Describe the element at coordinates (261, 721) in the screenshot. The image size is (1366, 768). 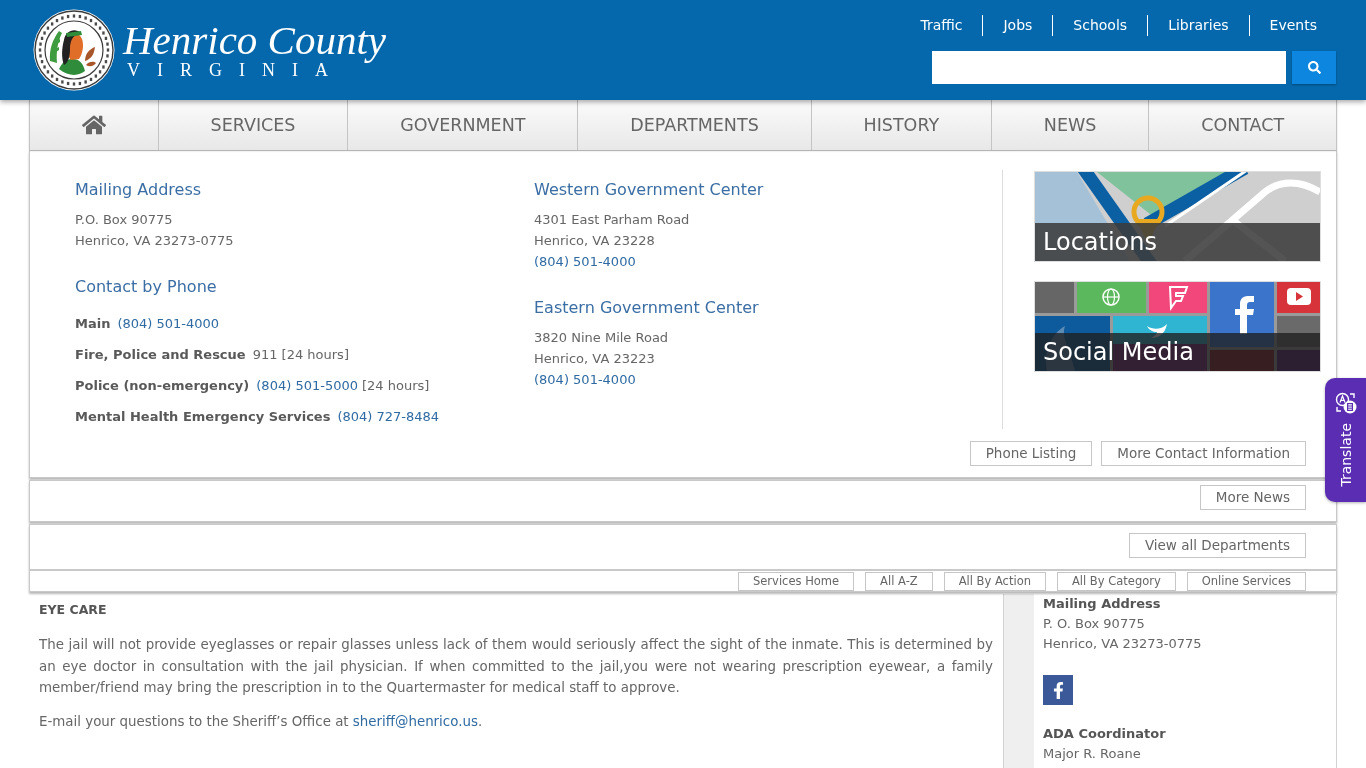
I see `contact-sentence: E-mail your questions to the Sheriff’s Office at sheriff@henrico.us.` at that location.